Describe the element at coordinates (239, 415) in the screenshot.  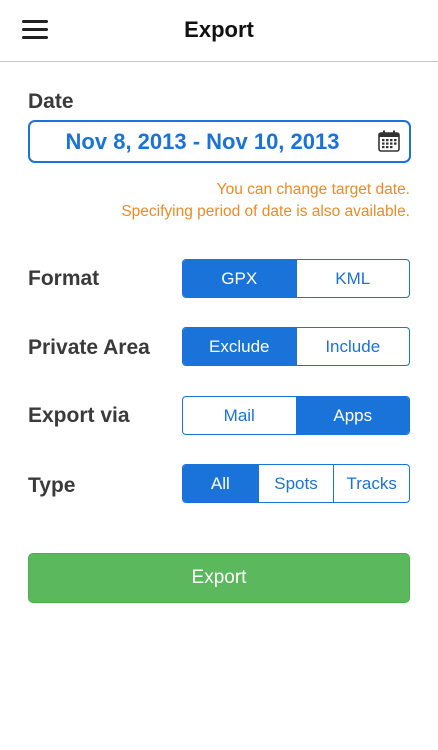
I see `export-via-option-mail: Mail` at that location.